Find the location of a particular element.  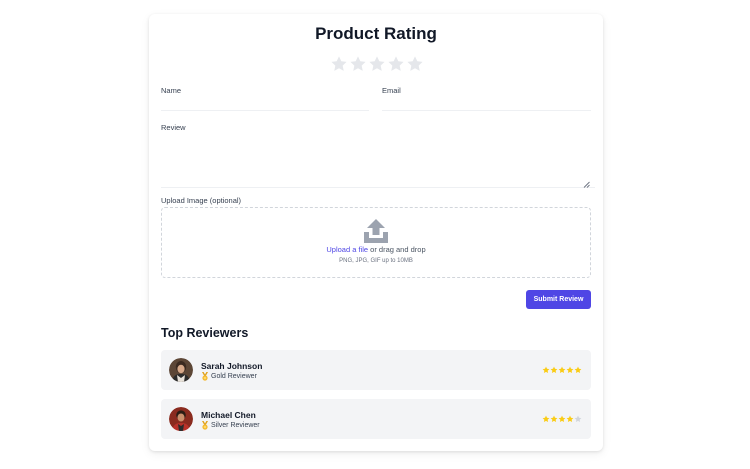

upload-file-link: Upload a file is located at coordinates (347, 249).